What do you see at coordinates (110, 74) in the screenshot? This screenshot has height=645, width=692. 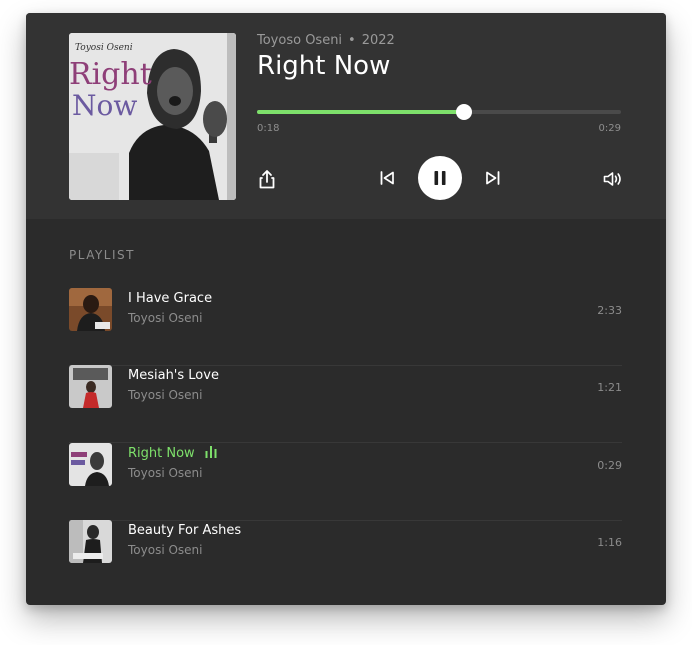 I see `cover-title-line1: Right` at bounding box center [110, 74].